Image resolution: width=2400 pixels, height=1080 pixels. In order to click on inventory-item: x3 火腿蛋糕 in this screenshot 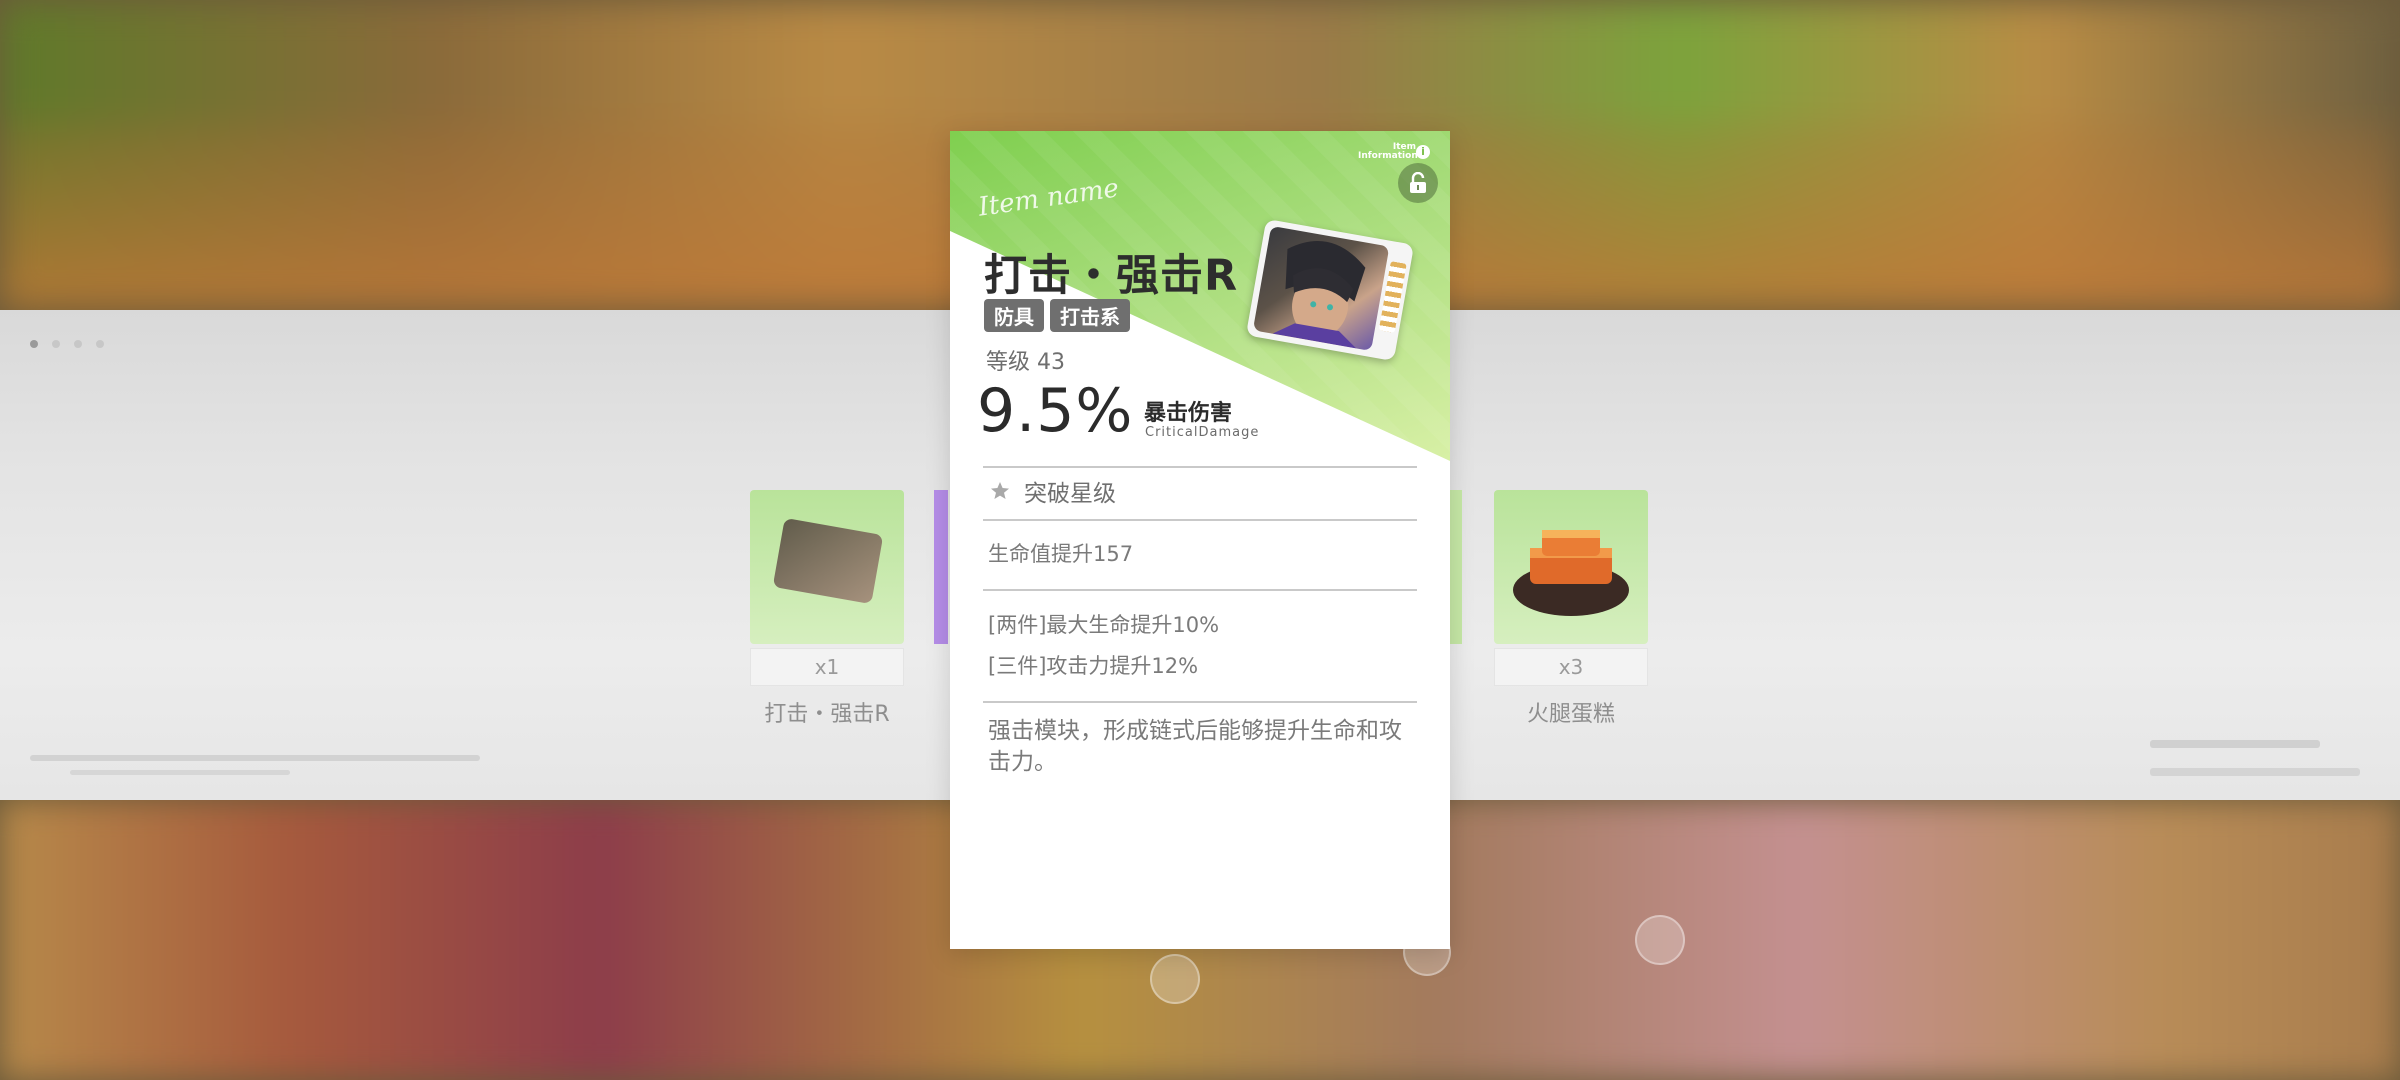, I will do `click(1571, 609)`.